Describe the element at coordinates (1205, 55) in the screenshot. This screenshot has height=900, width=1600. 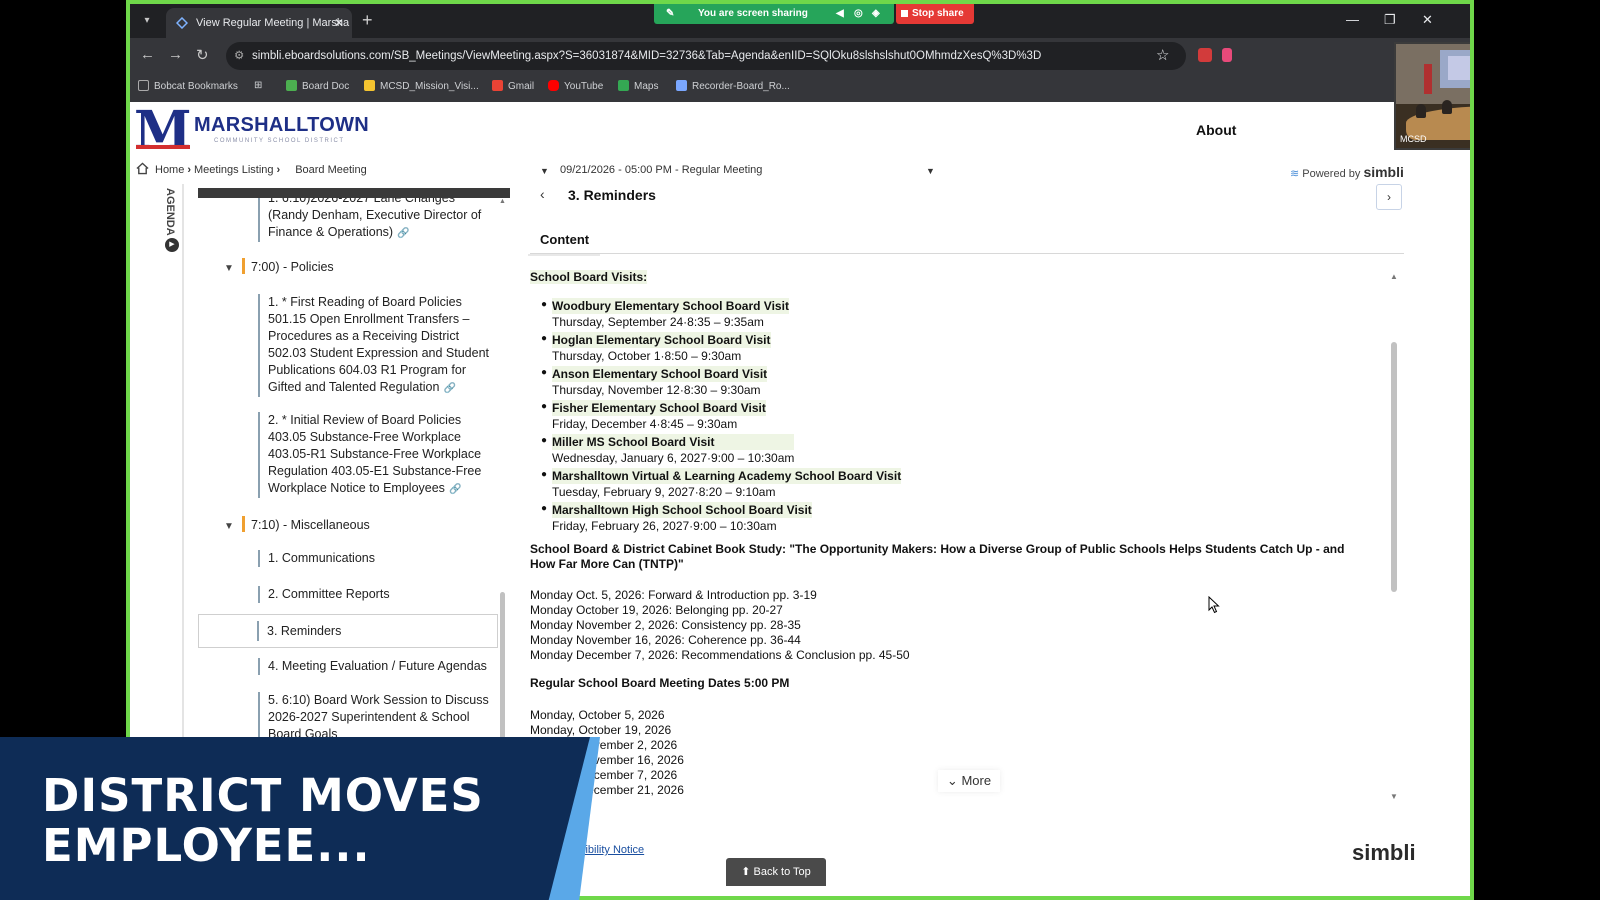
I see `extension-icon` at that location.